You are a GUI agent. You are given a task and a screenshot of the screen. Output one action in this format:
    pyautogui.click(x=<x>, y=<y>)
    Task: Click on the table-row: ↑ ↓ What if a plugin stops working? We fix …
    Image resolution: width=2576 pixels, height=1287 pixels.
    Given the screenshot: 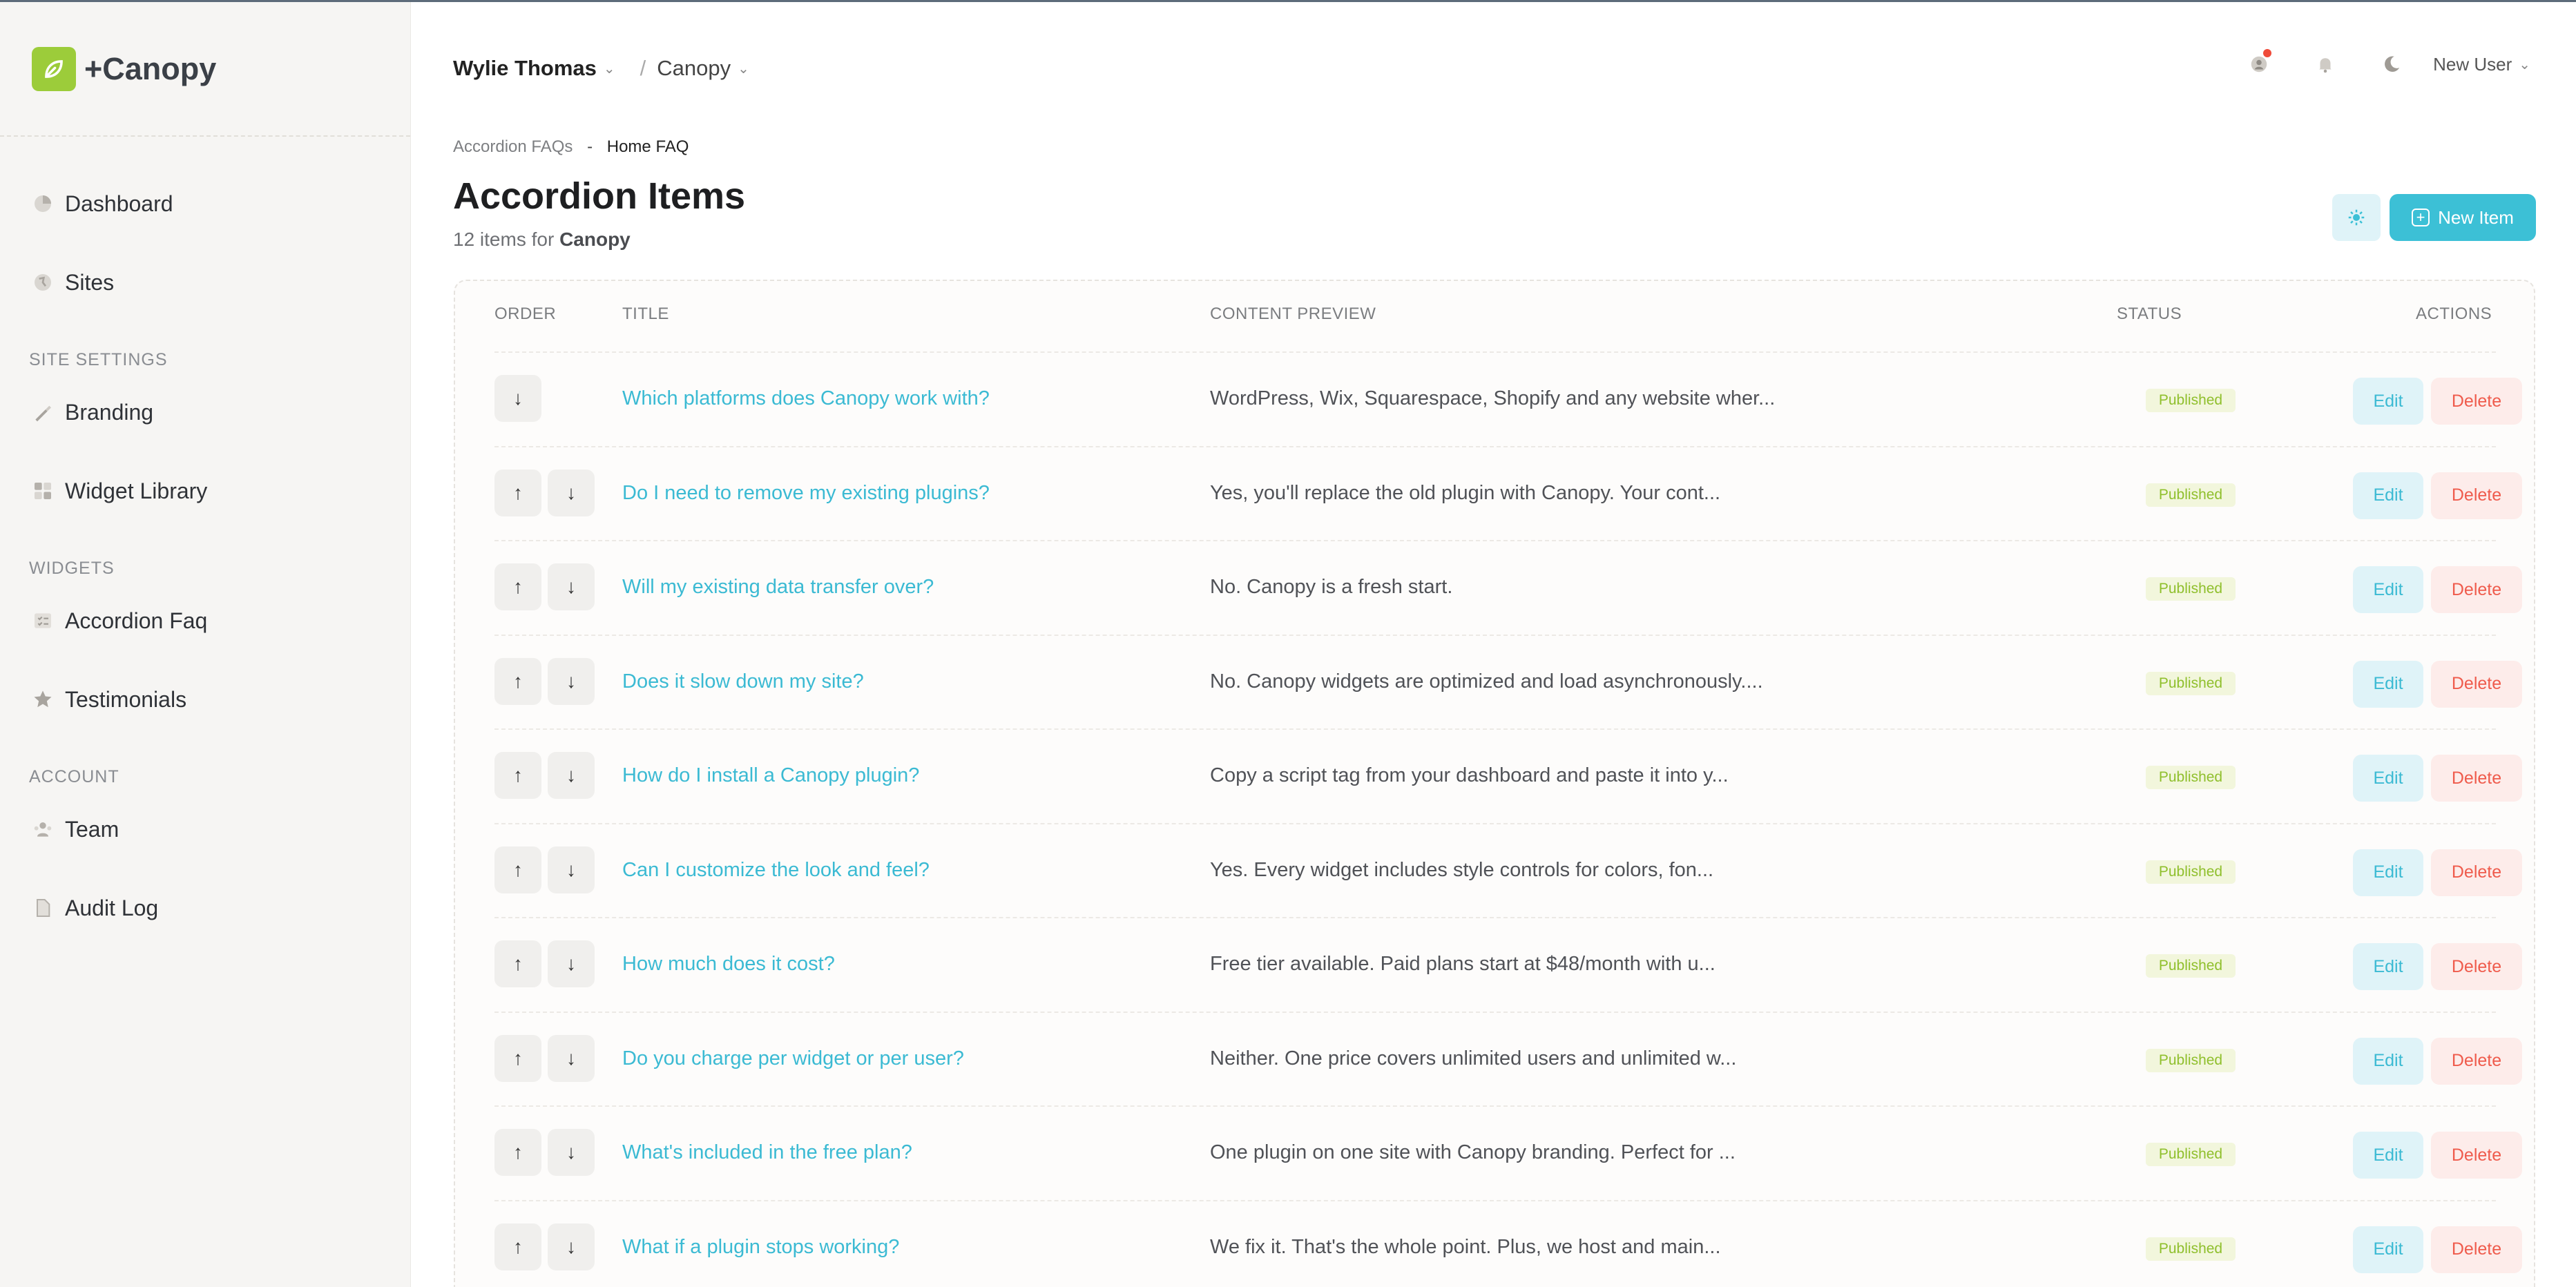 What is the action you would take?
    pyautogui.click(x=1508, y=1243)
    